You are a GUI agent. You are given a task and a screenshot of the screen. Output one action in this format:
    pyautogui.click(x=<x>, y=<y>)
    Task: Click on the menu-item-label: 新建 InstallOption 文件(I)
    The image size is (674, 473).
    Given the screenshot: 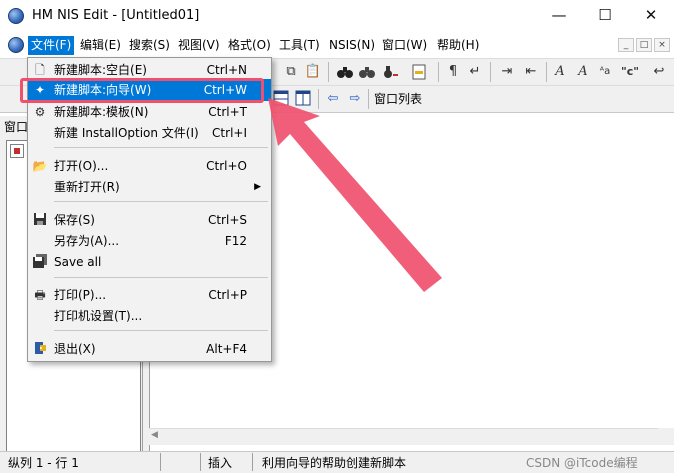 What is the action you would take?
    pyautogui.click(x=126, y=133)
    